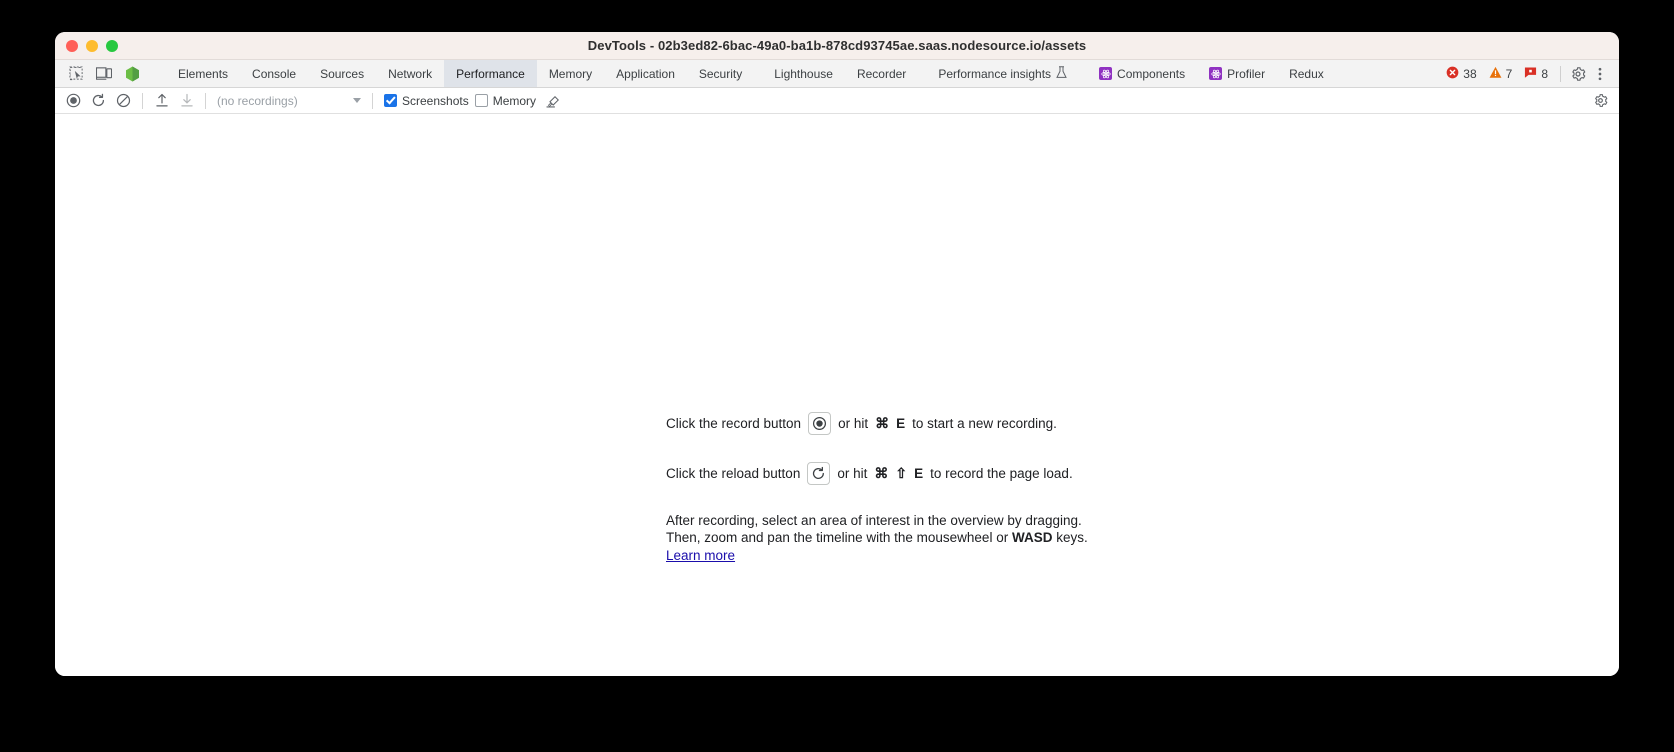  I want to click on tabbar-left-icons, so click(110, 73).